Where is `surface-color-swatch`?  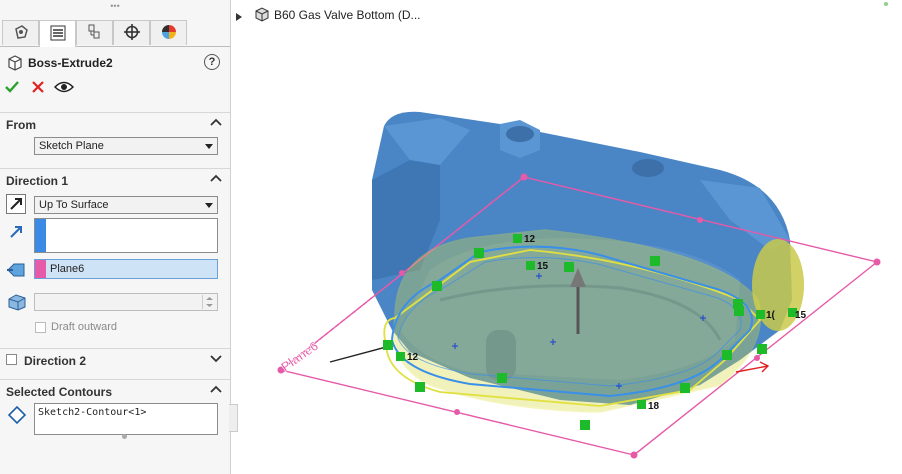
surface-color-swatch is located at coordinates (40, 269).